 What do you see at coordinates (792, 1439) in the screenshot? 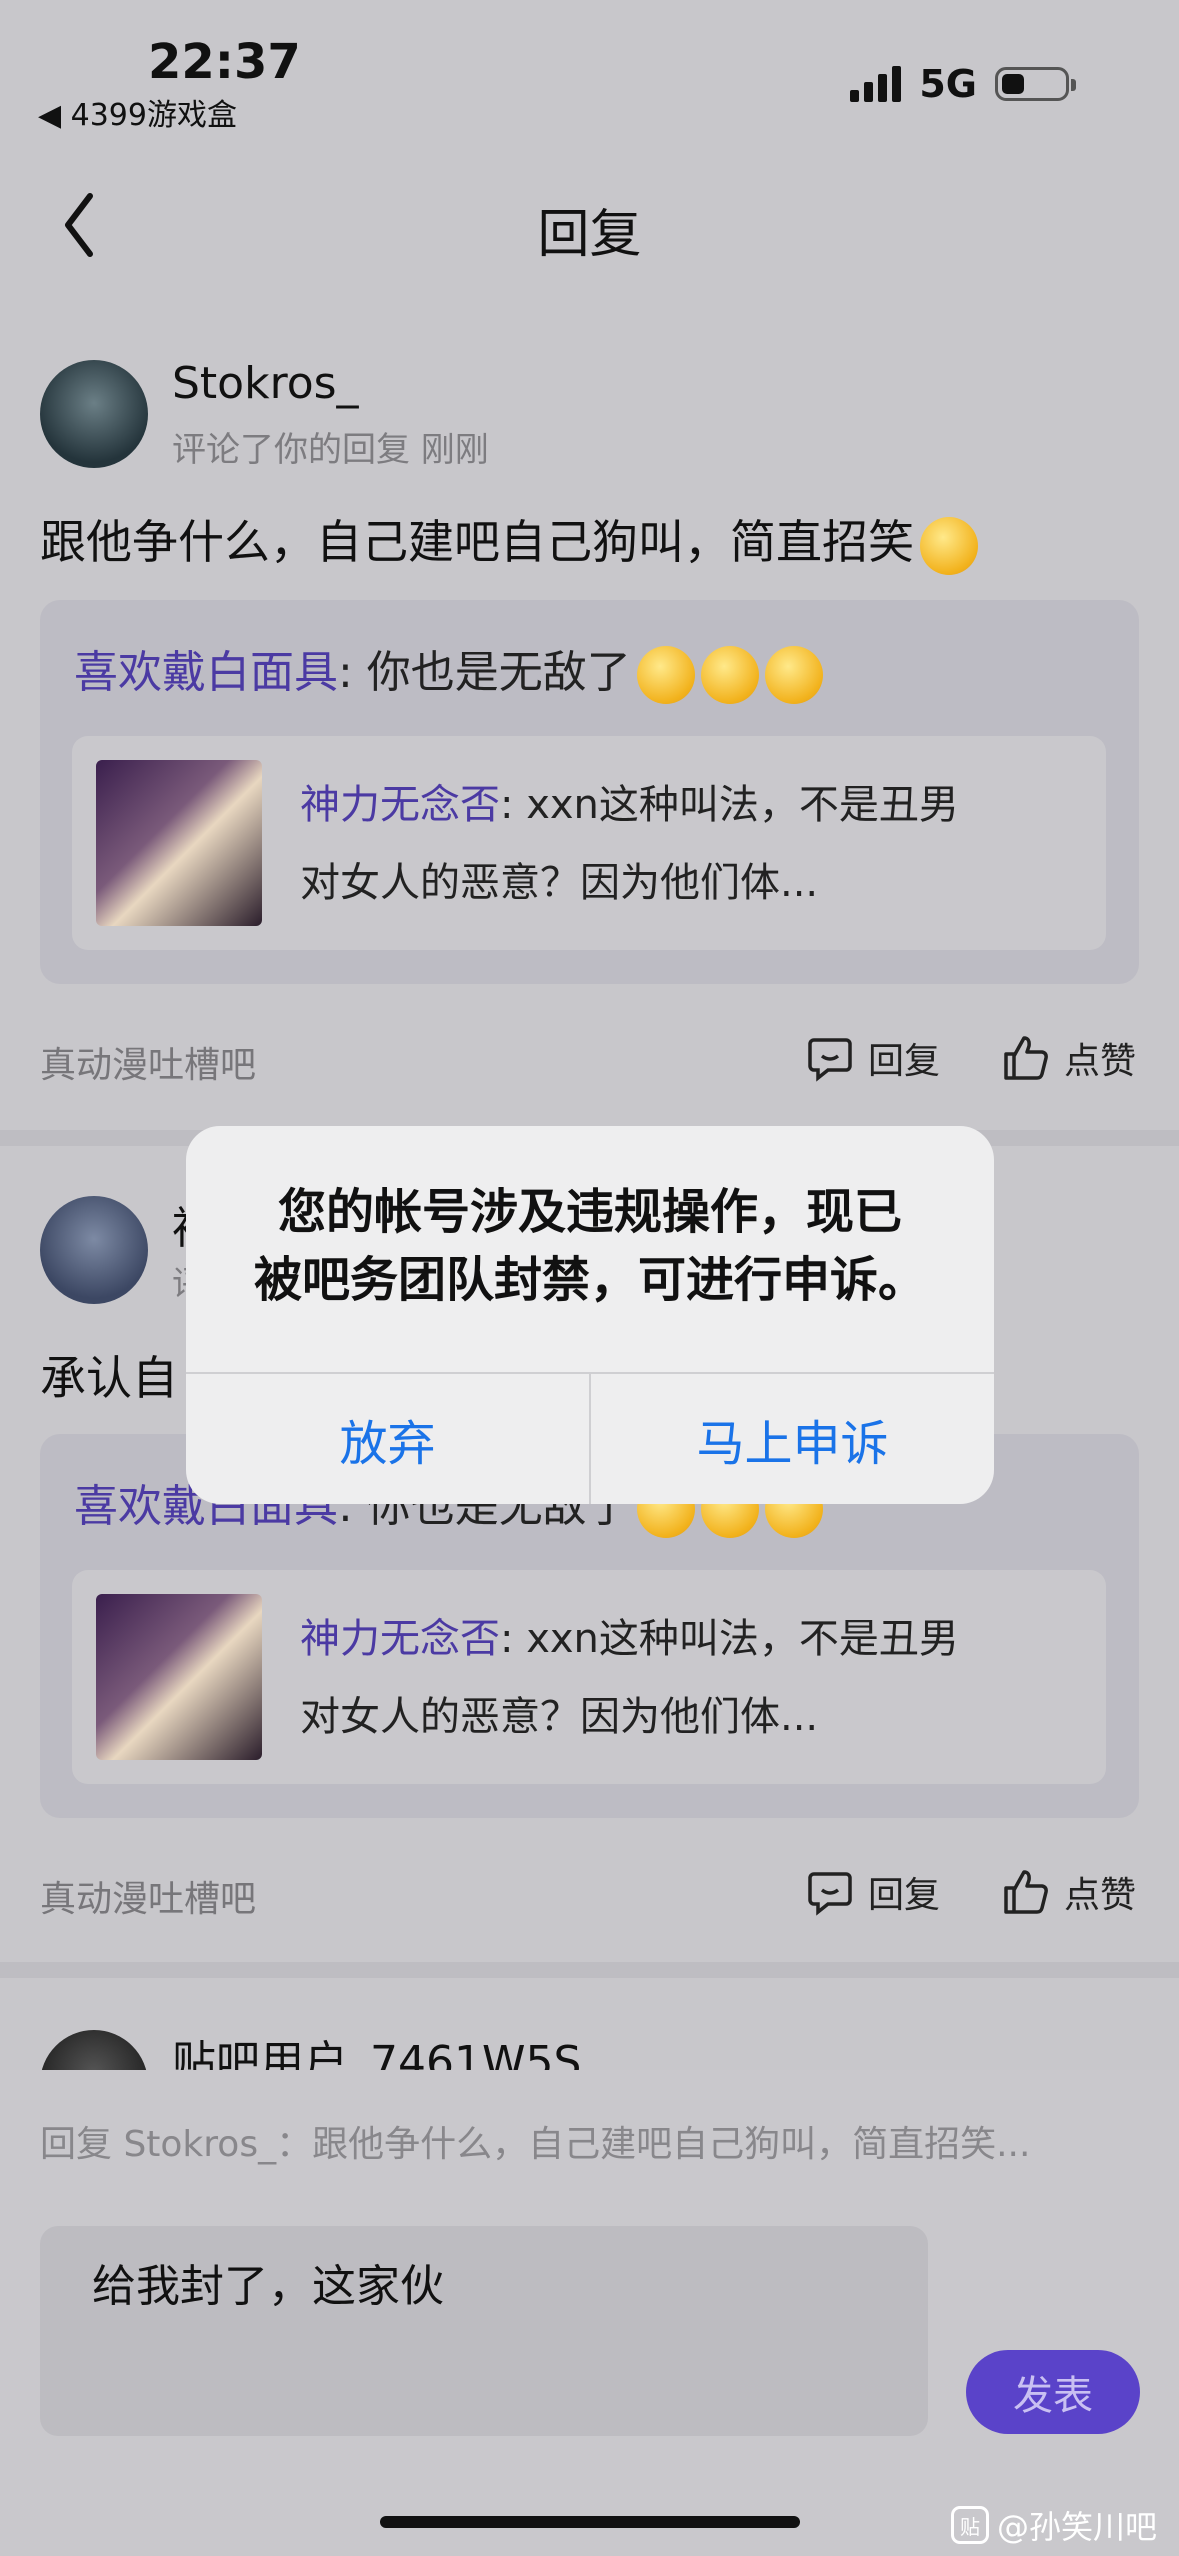
I see `appeal-button: 马上申诉` at bounding box center [792, 1439].